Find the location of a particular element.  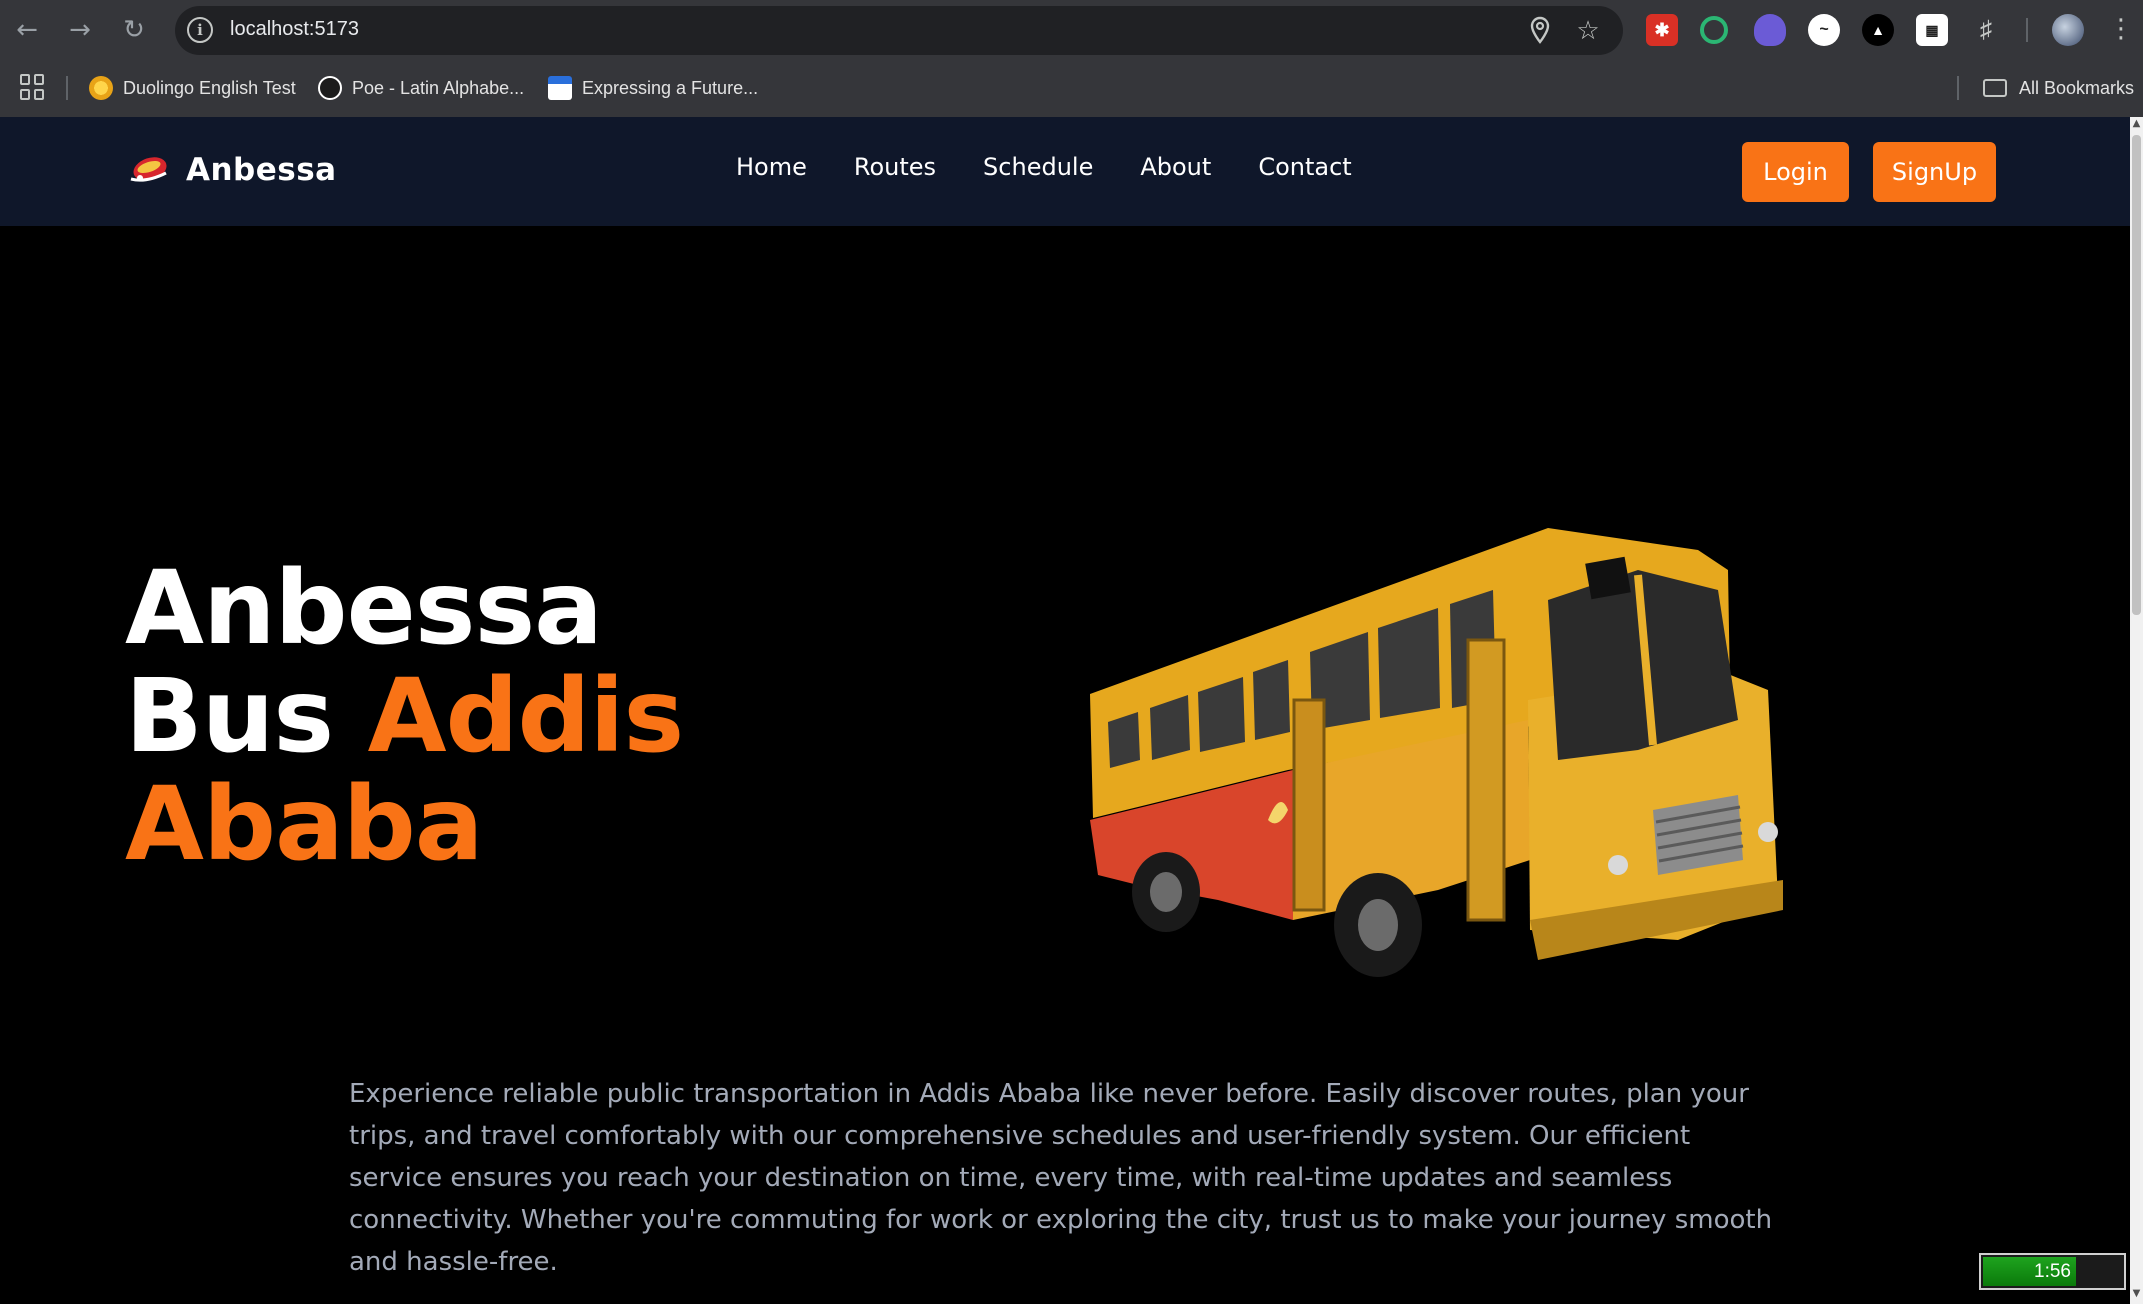

browser-toolbar: ← → ↻ i localhost:5173 ☆ ✱ ~ ▲ ▦ ♯ ⋮ is located at coordinates (1071, 31).